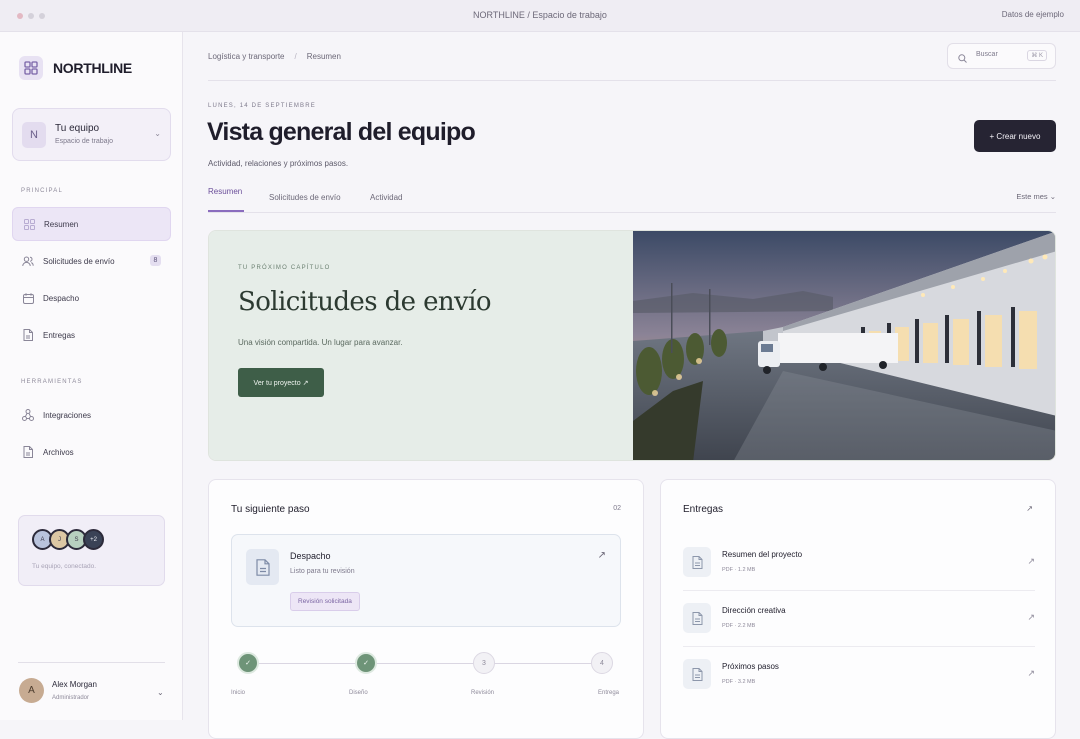  I want to click on sidebar-item-archivos: Archivos, so click(91, 452).